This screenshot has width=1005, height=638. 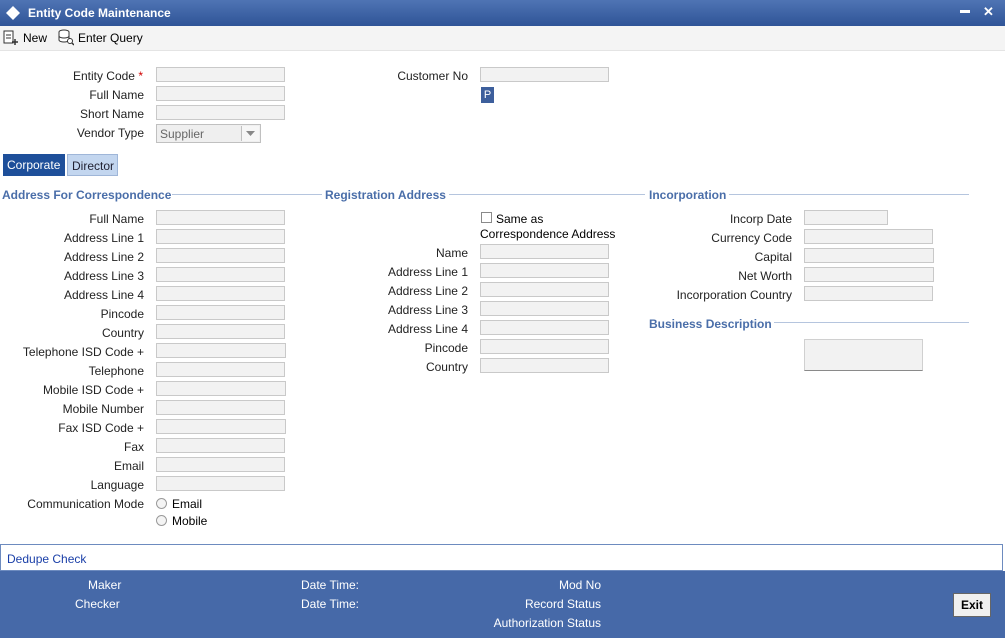 I want to click on query-database-icon, so click(x=66, y=37).